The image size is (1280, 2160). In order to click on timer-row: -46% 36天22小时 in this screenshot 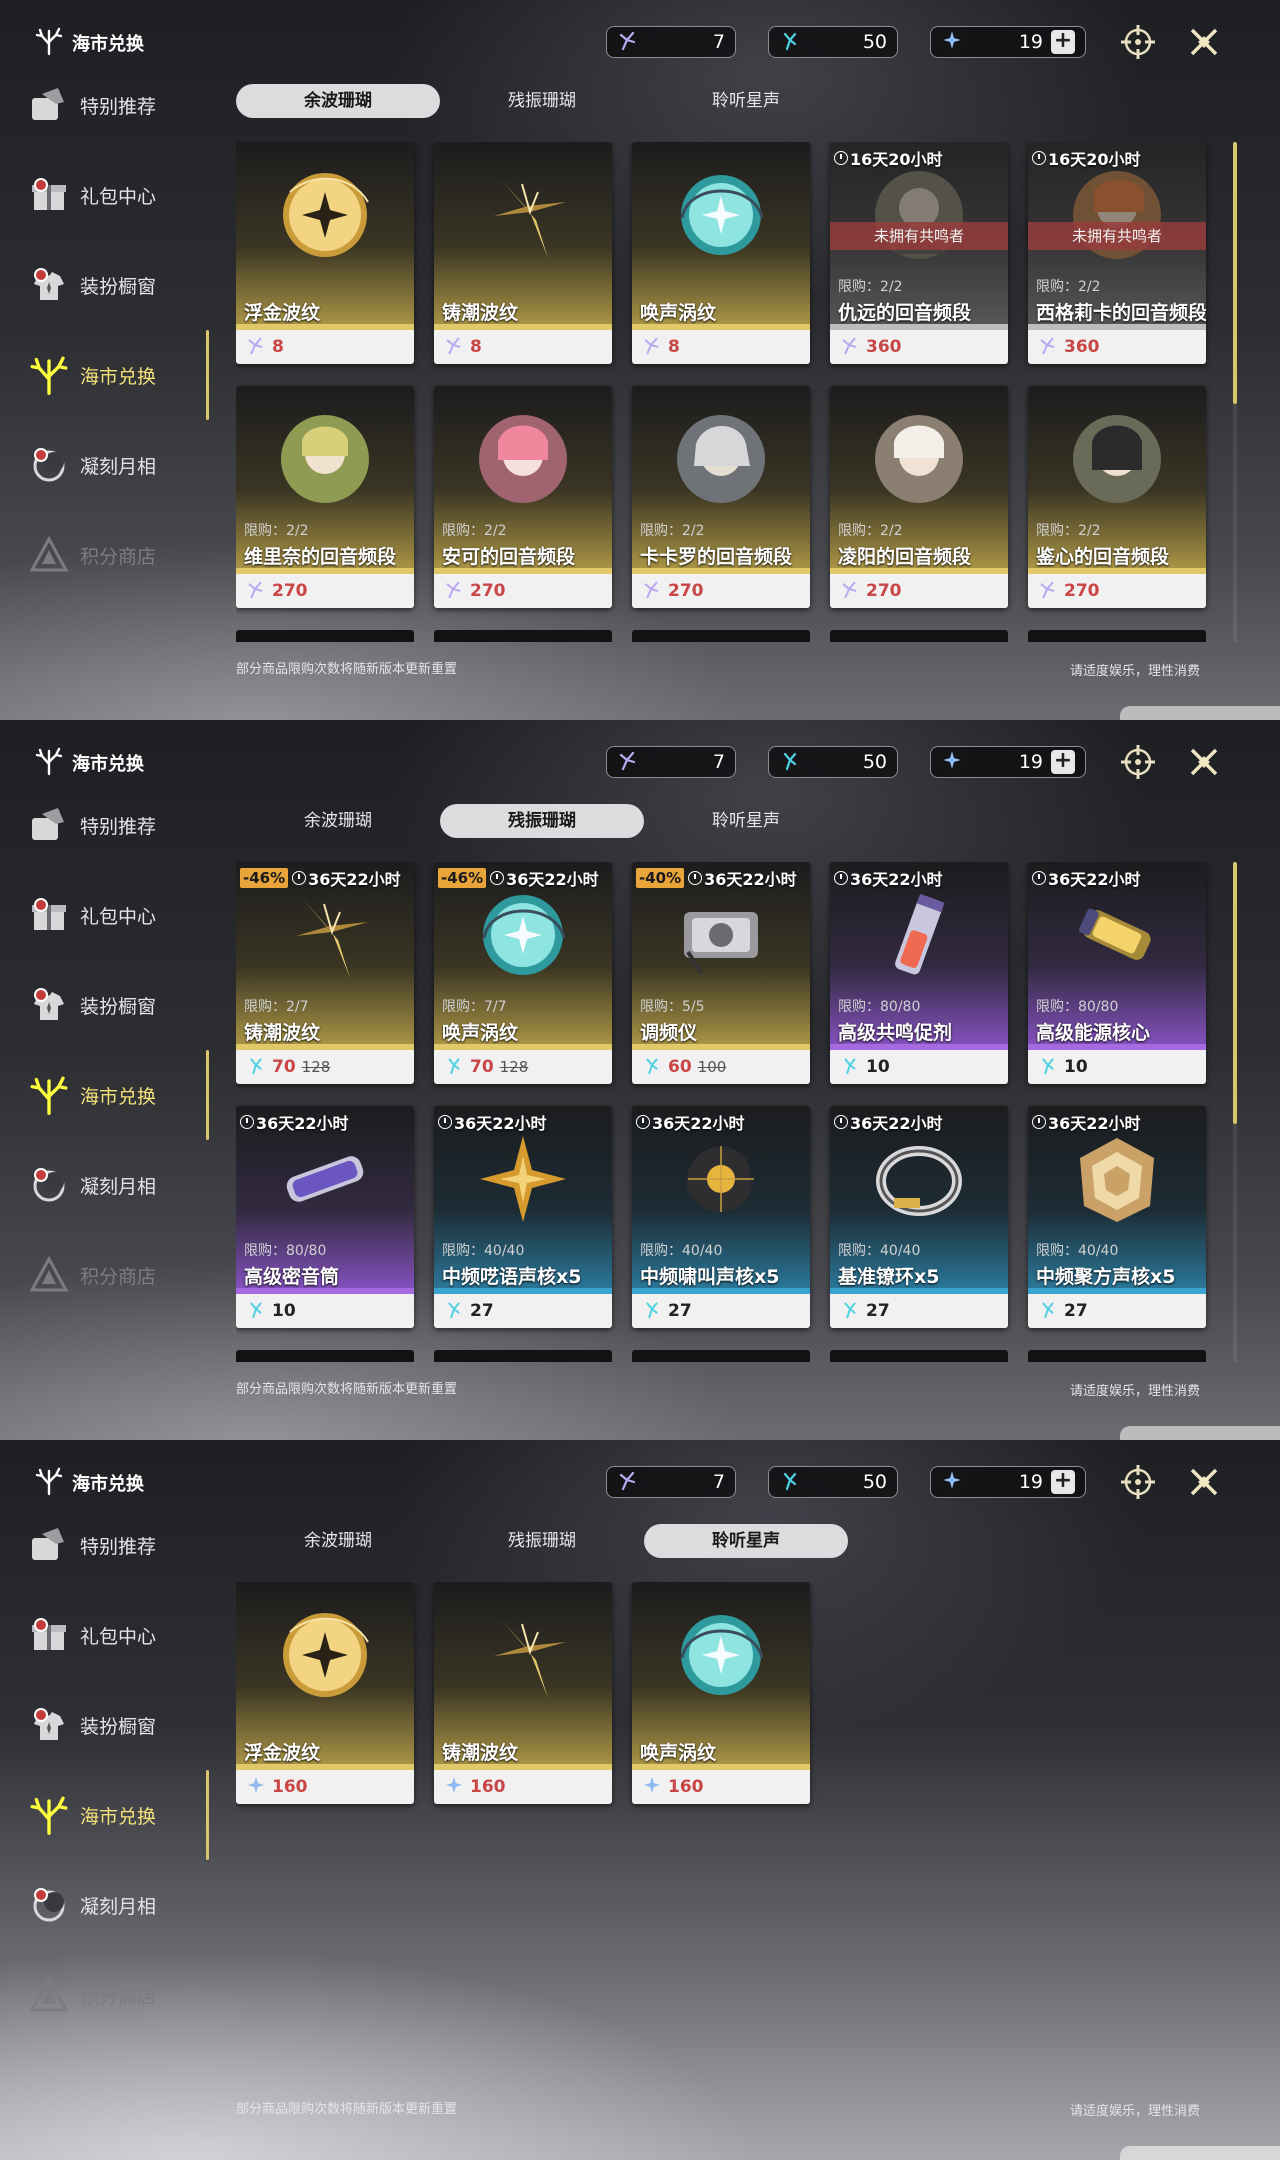, I will do `click(518, 878)`.